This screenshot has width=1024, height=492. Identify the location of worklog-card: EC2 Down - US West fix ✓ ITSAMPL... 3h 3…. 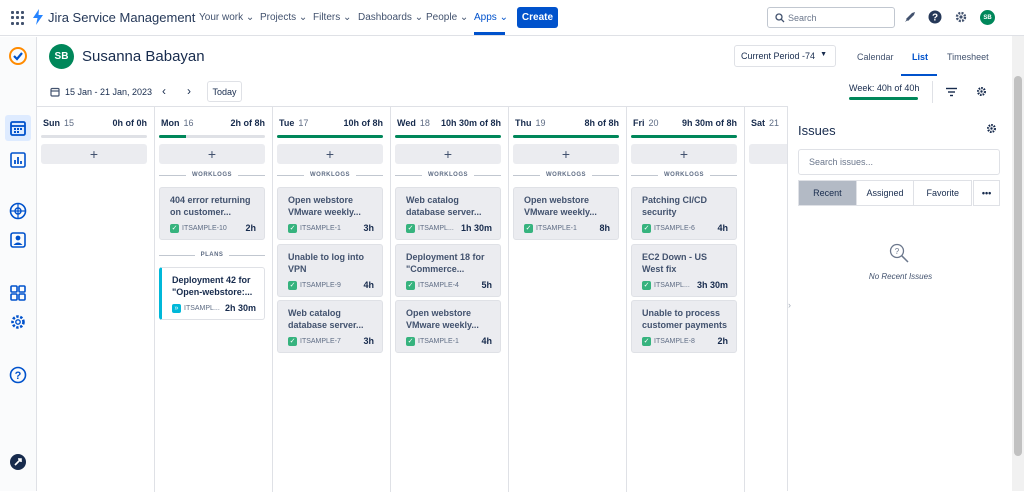
(684, 270).